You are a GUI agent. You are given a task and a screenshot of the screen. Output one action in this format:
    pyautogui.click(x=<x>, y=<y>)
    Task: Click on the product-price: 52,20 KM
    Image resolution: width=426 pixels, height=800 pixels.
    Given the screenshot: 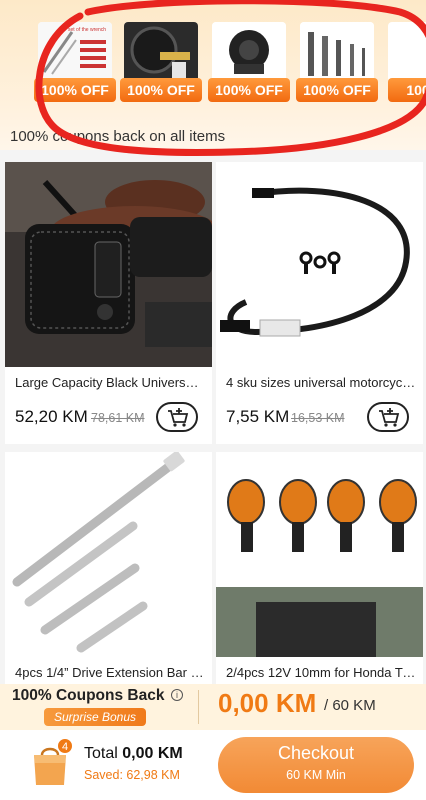 What is the action you would take?
    pyautogui.click(x=51, y=416)
    